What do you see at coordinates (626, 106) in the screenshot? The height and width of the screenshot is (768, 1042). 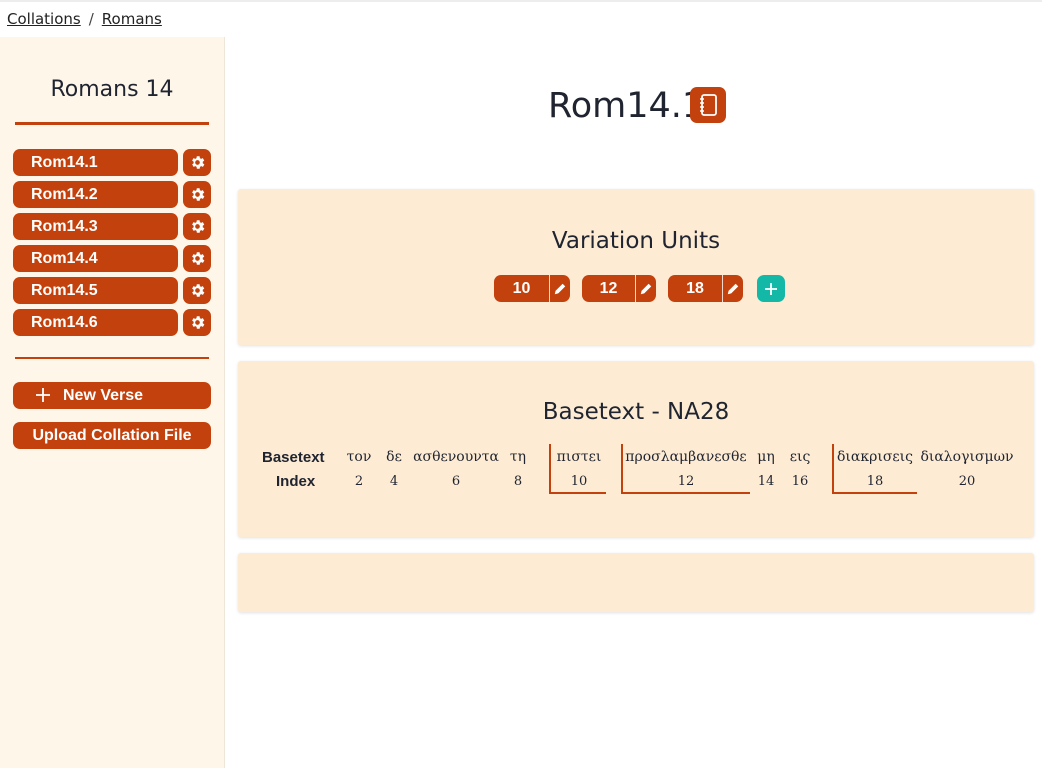 I see `page-title: Rom14.1` at bounding box center [626, 106].